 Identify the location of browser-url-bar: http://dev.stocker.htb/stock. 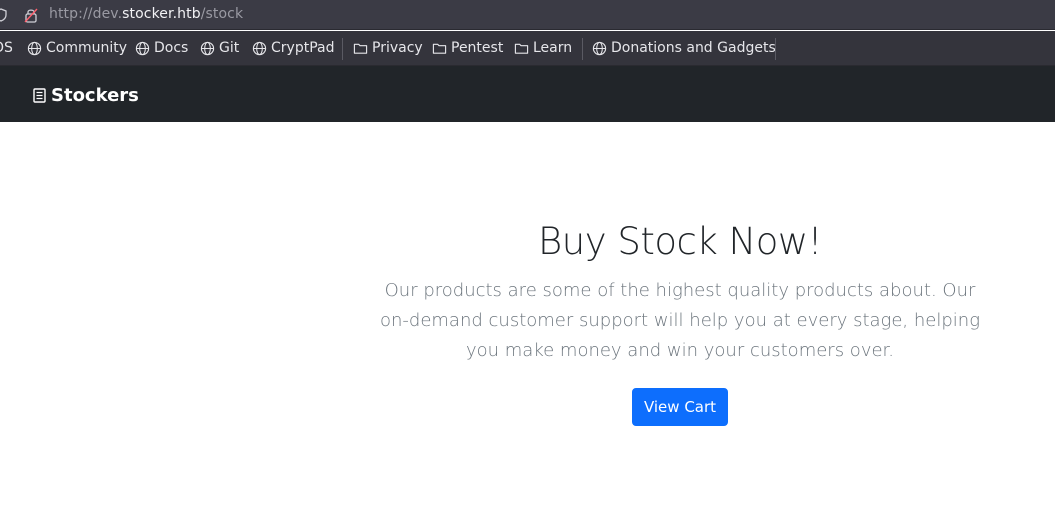
(527, 15).